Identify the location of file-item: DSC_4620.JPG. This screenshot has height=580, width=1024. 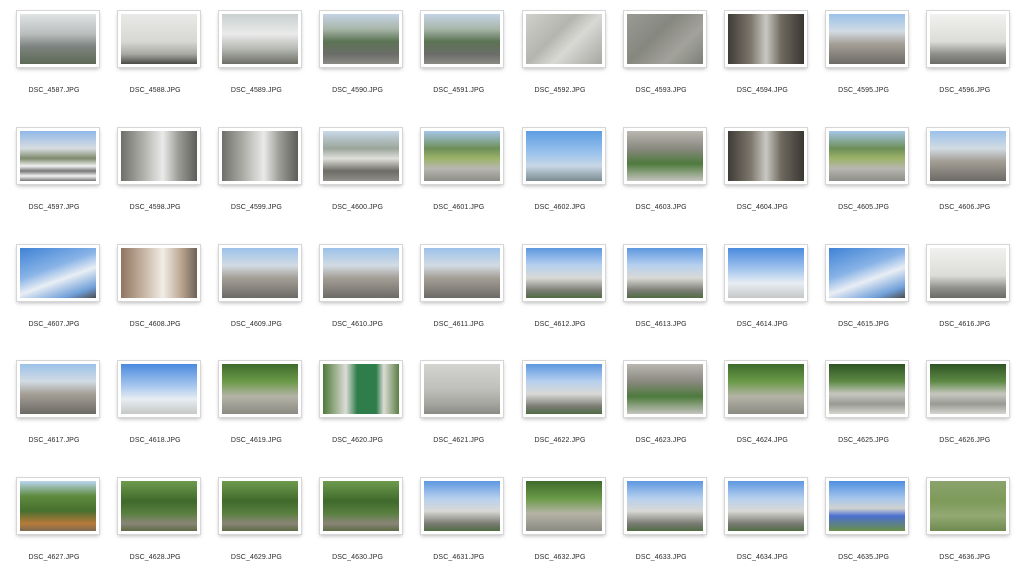
(357, 408).